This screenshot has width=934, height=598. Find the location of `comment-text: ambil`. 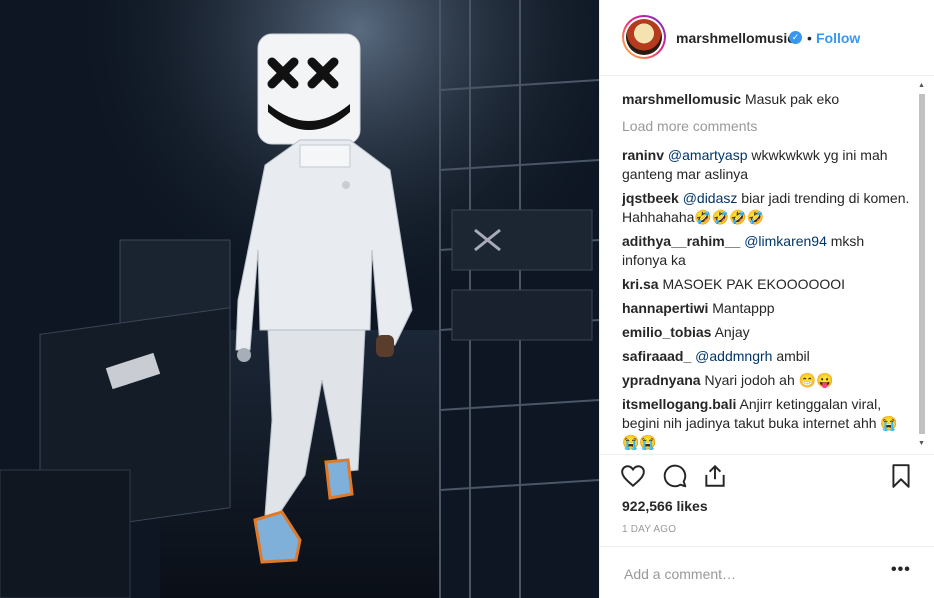

comment-text: ambil is located at coordinates (791, 356).